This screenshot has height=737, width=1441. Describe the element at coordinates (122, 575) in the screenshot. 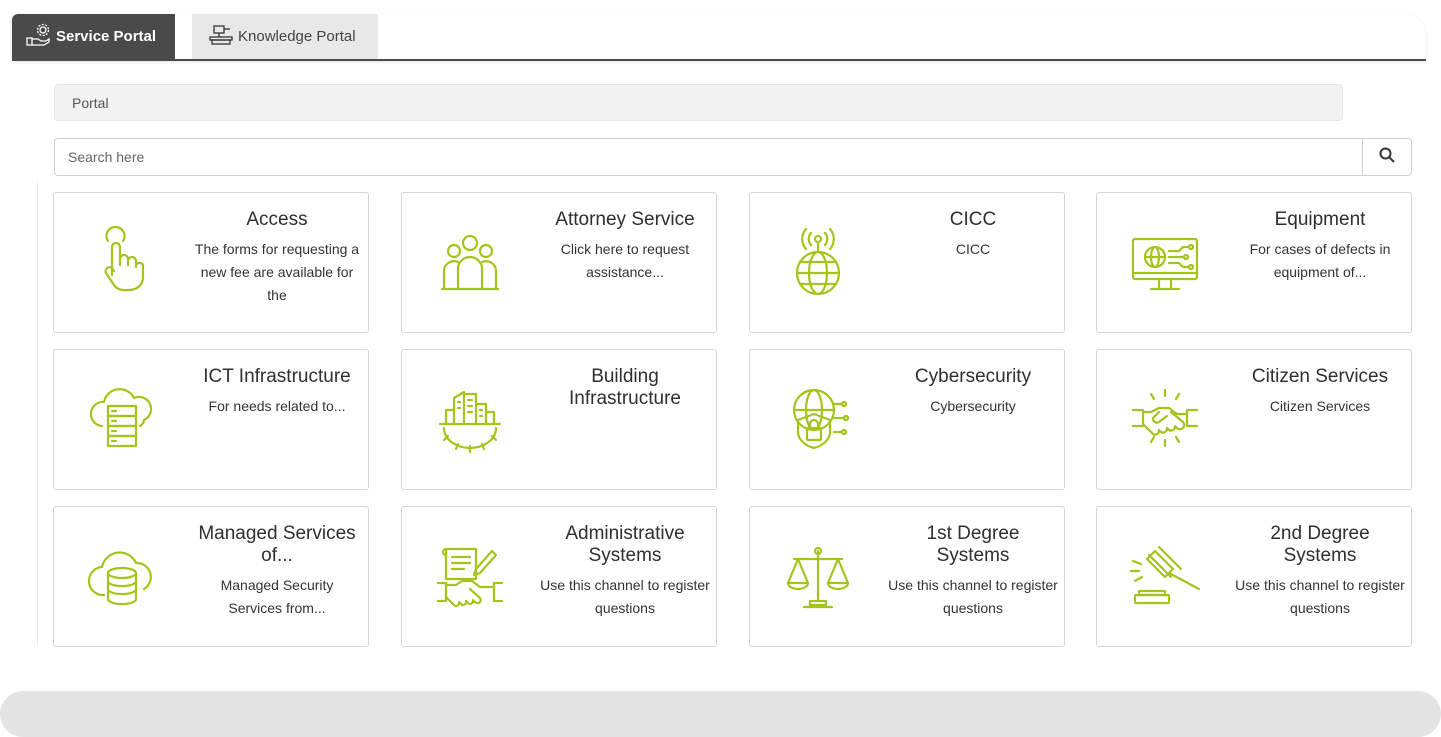

I see `cloud-database-icon` at that location.